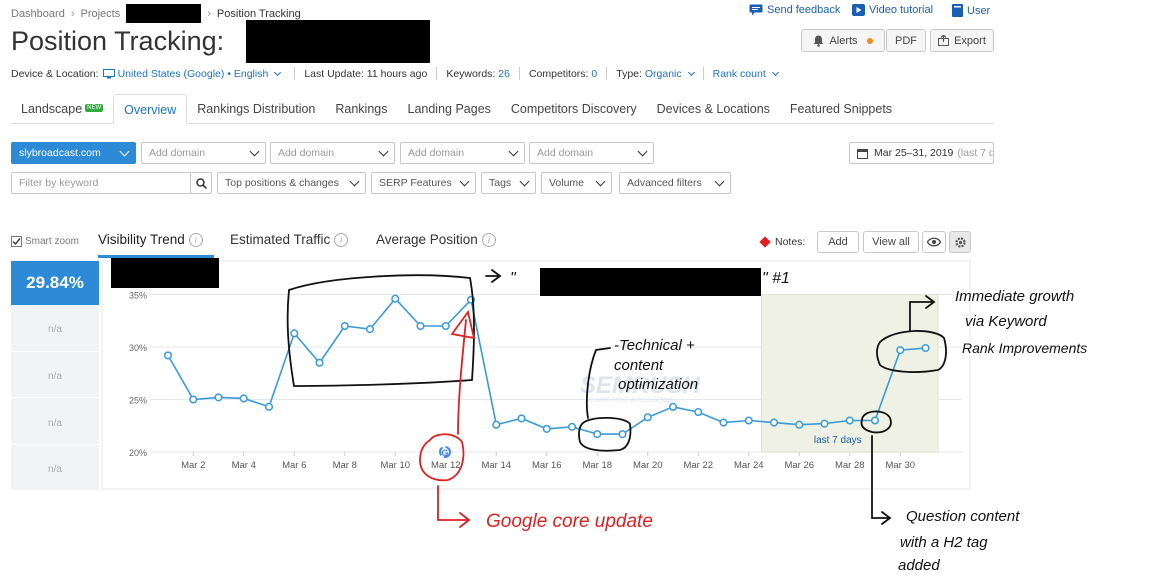  Describe the element at coordinates (547, 465) in the screenshot. I see `x-tick-label: Mar 16` at that location.